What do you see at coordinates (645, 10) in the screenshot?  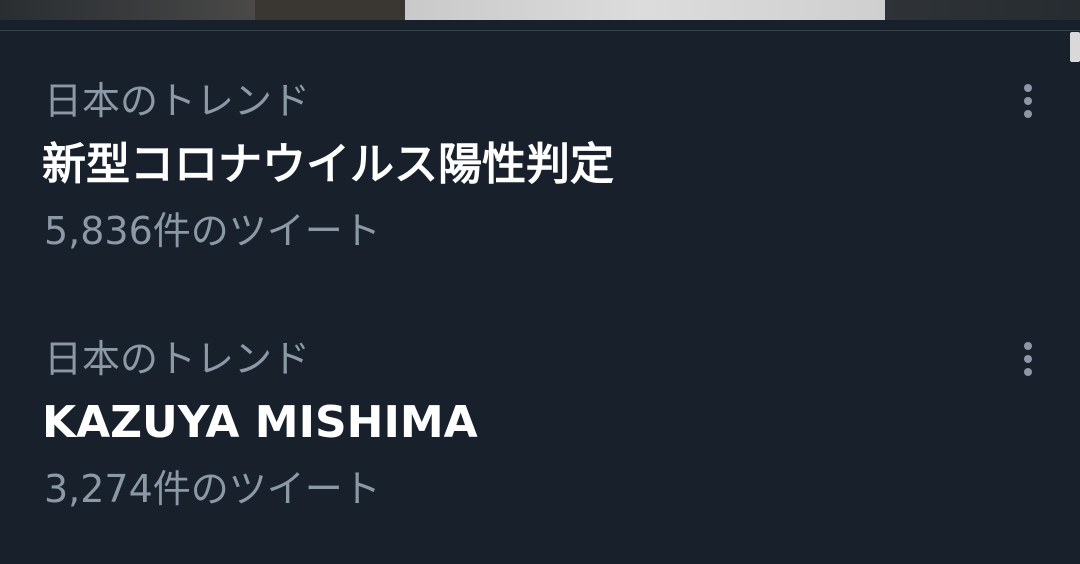 I see `media-preview-right` at bounding box center [645, 10].